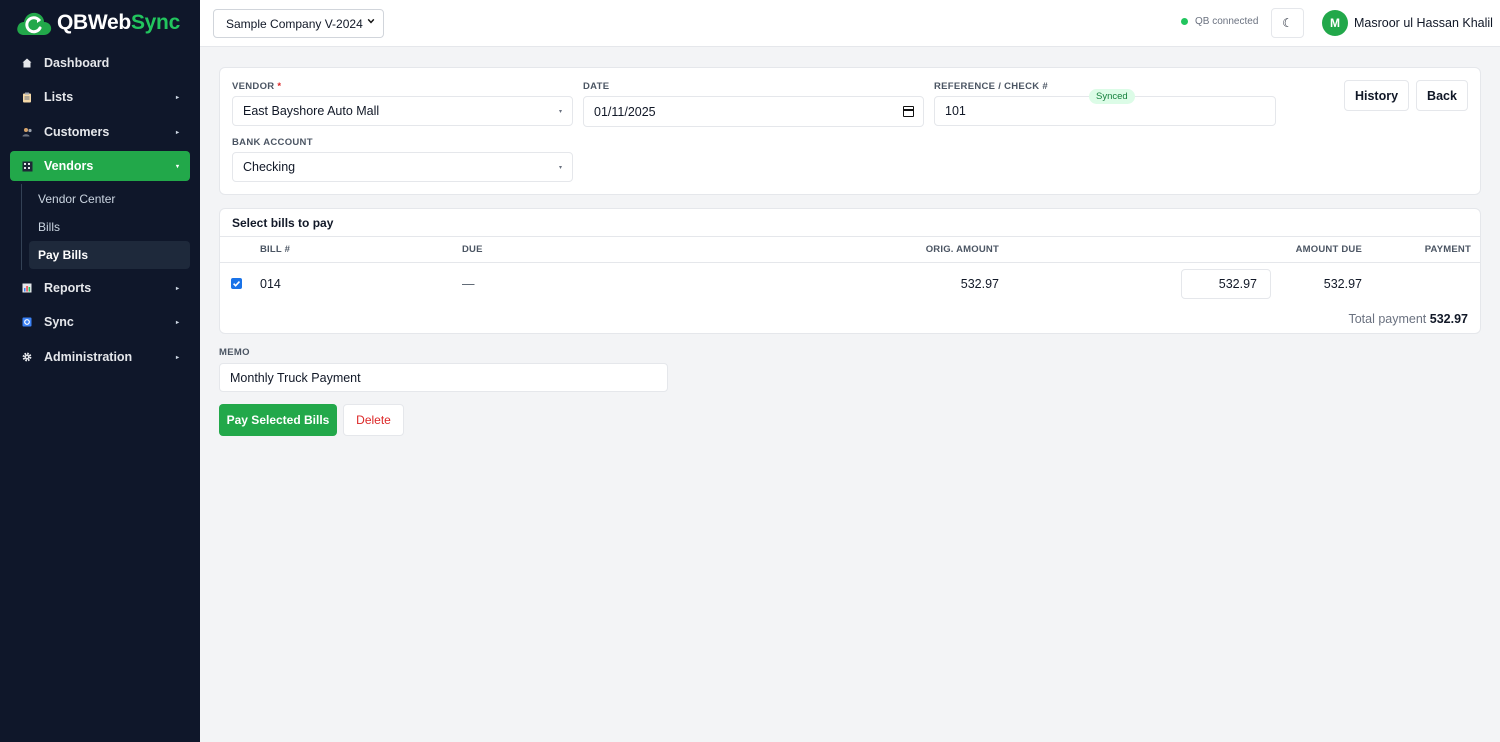 The width and height of the screenshot is (1500, 742). What do you see at coordinates (270, 284) in the screenshot?
I see `bill-number: 014` at bounding box center [270, 284].